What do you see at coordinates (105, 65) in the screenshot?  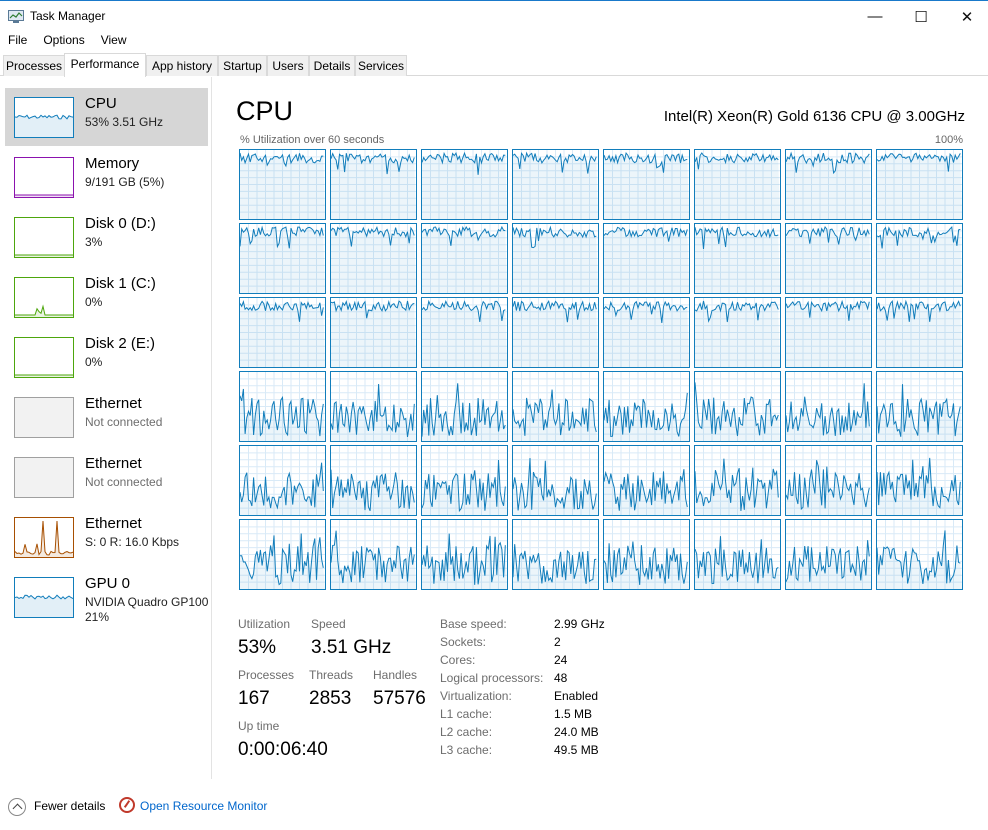 I see `tab-performance: Performance` at bounding box center [105, 65].